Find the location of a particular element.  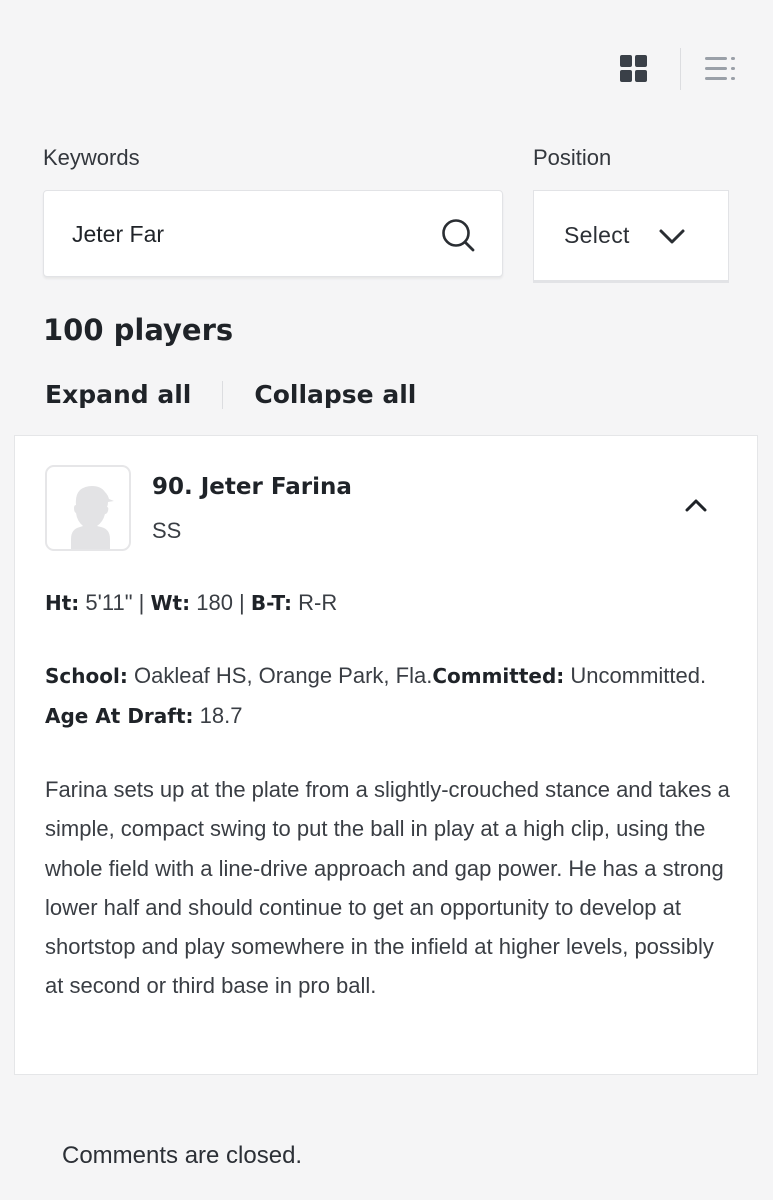

school-value: Oakleaf HS, Orange Park, Fla. is located at coordinates (283, 675).